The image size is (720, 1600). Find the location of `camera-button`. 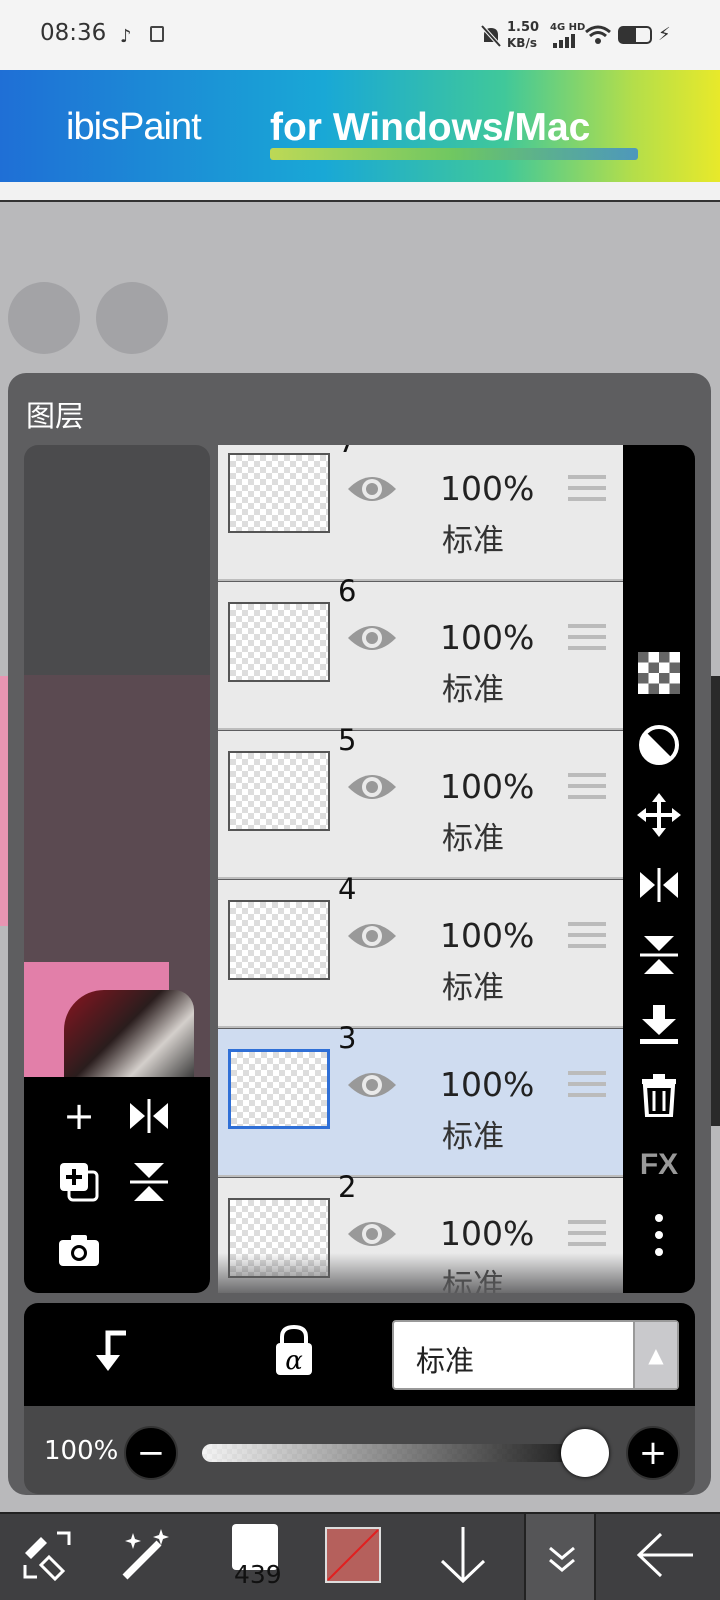

camera-button is located at coordinates (79, 1250).